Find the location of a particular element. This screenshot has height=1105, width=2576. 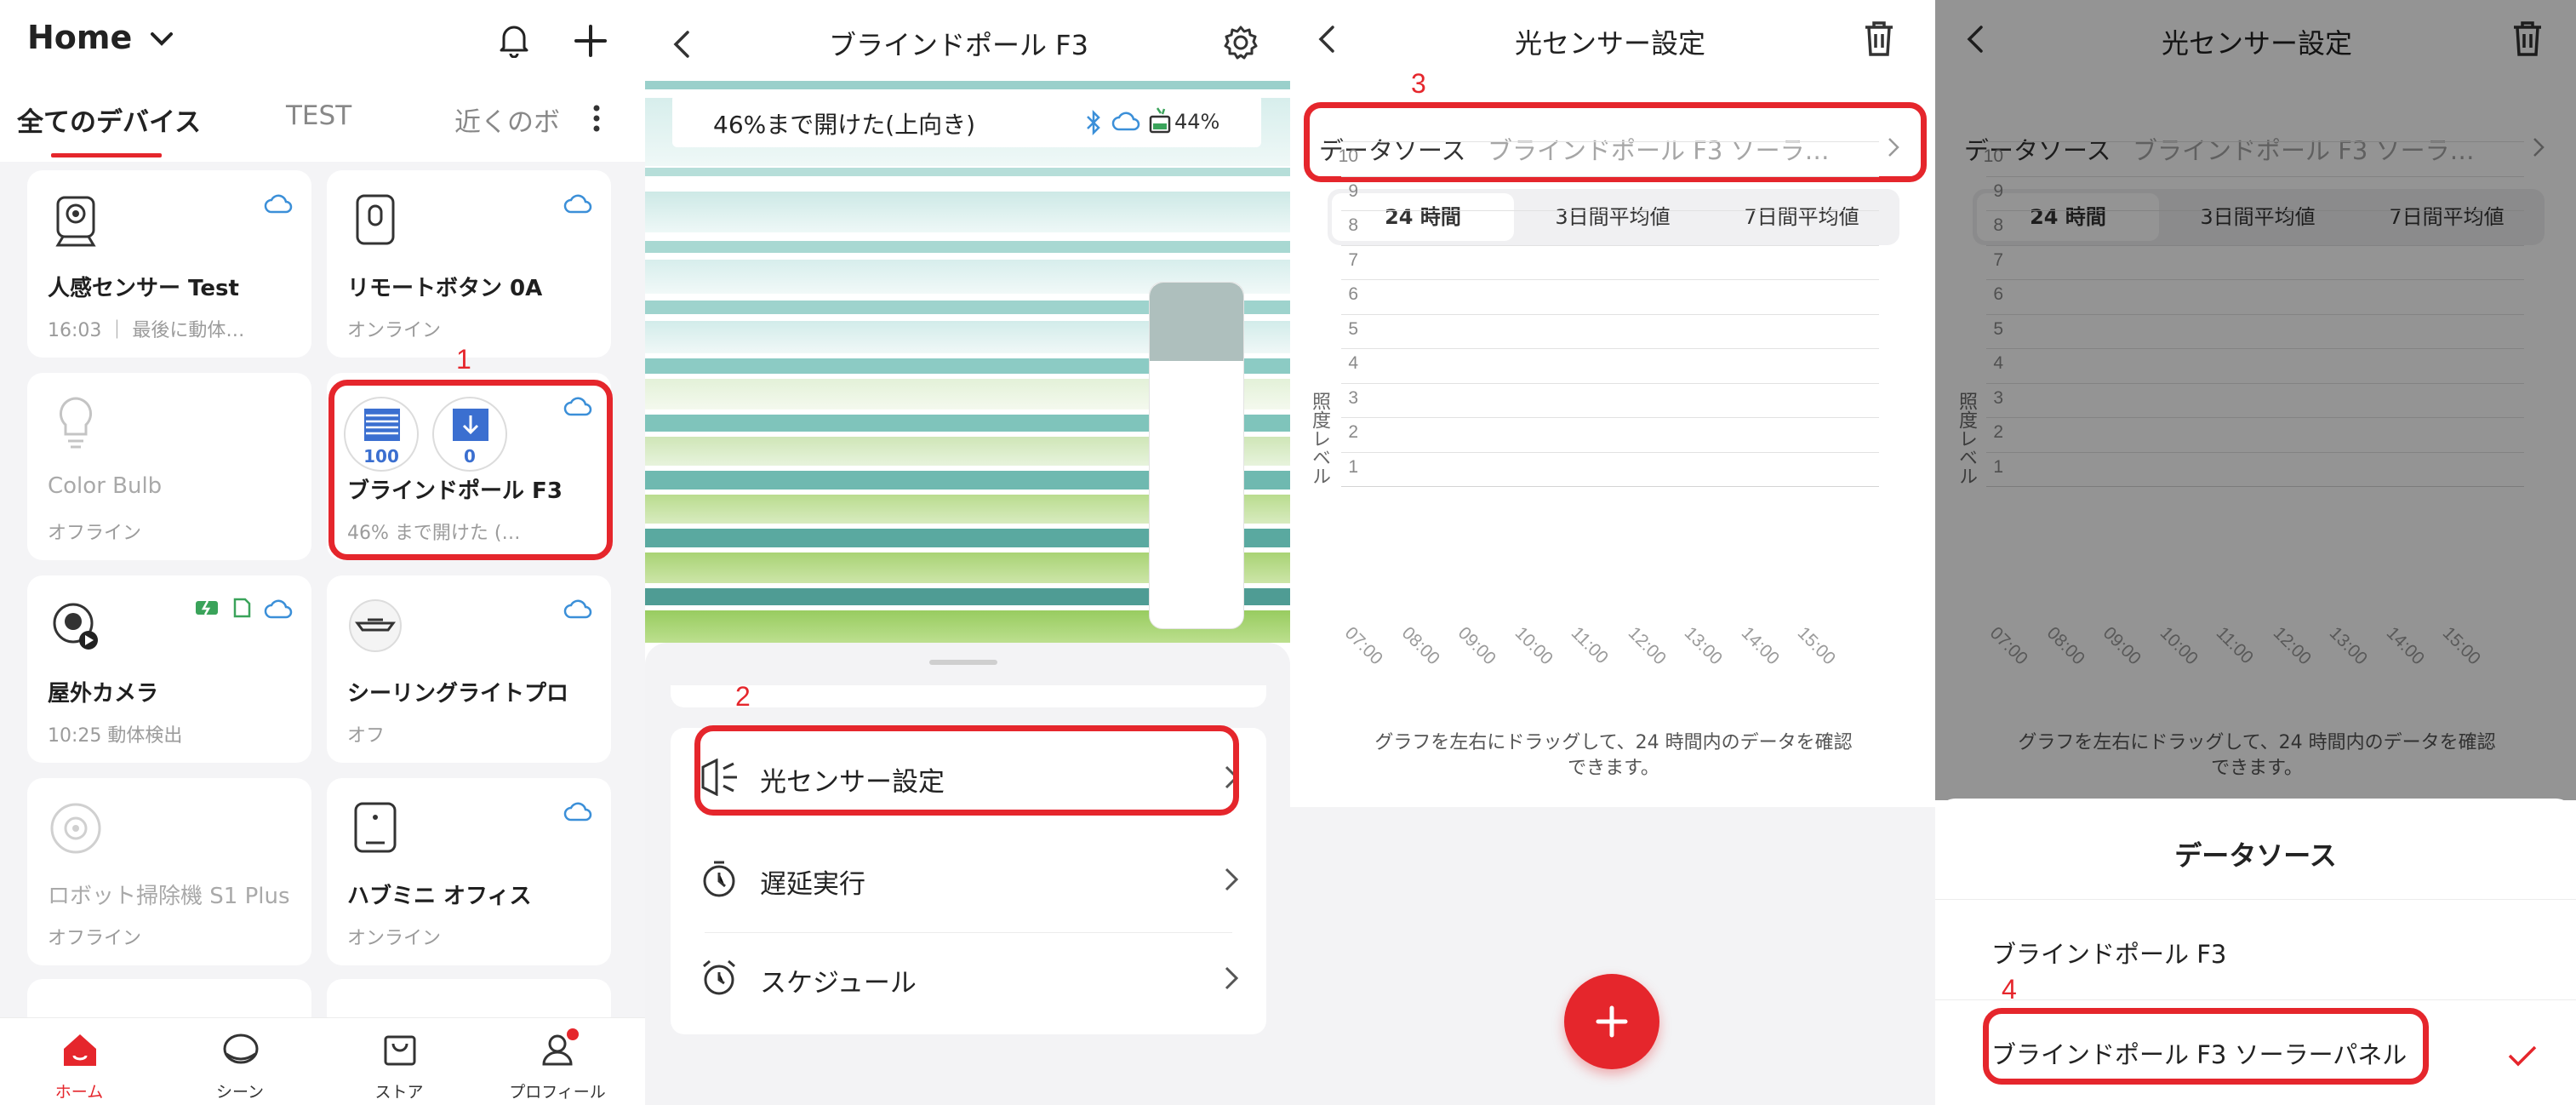

y-tick-label: 10 is located at coordinates (1348, 156).